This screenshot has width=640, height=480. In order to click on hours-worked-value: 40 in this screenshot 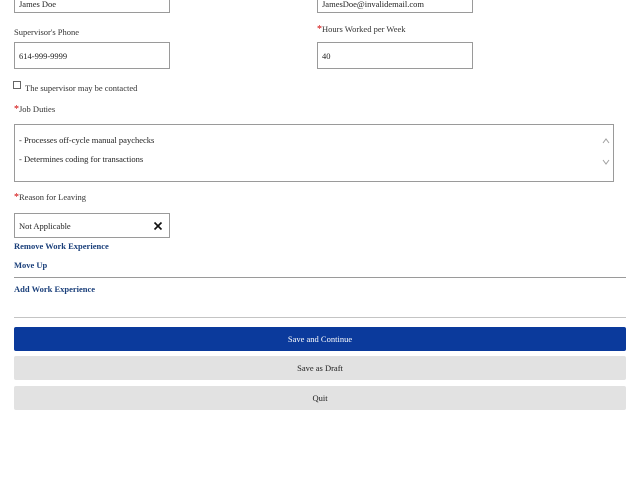, I will do `click(326, 55)`.